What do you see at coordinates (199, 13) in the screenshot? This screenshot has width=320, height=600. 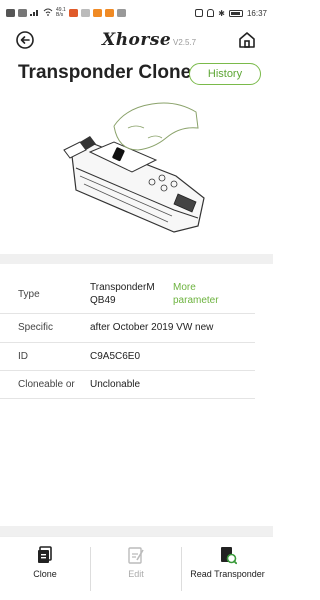 I see `nfc-icon` at bounding box center [199, 13].